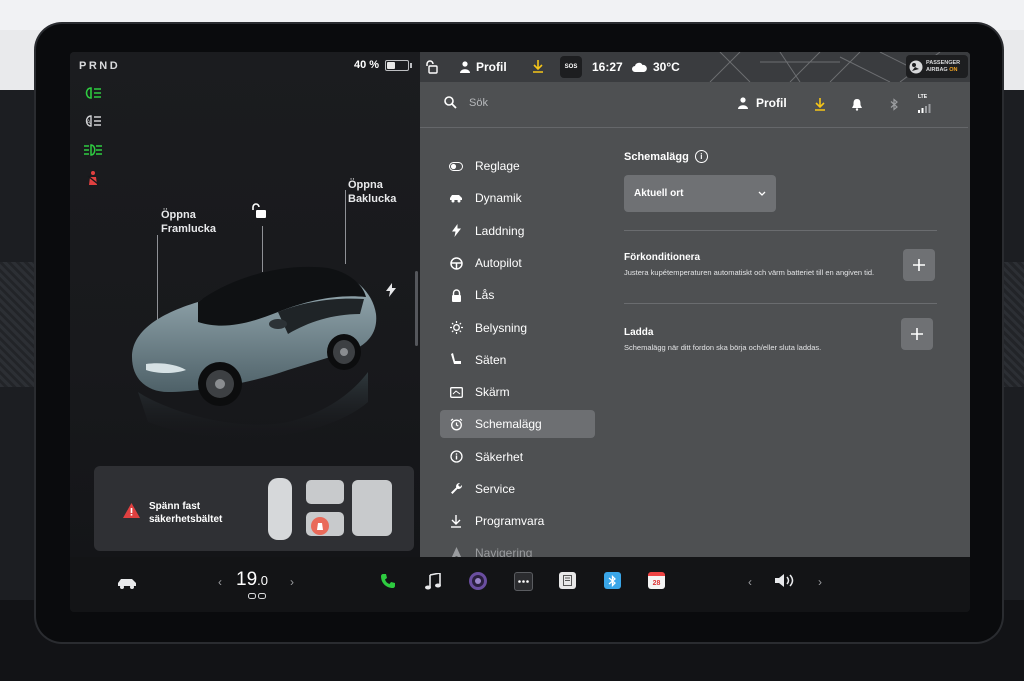 The image size is (1024, 681). What do you see at coordinates (517, 489) in the screenshot?
I see `menu-item-service: Service` at bounding box center [517, 489].